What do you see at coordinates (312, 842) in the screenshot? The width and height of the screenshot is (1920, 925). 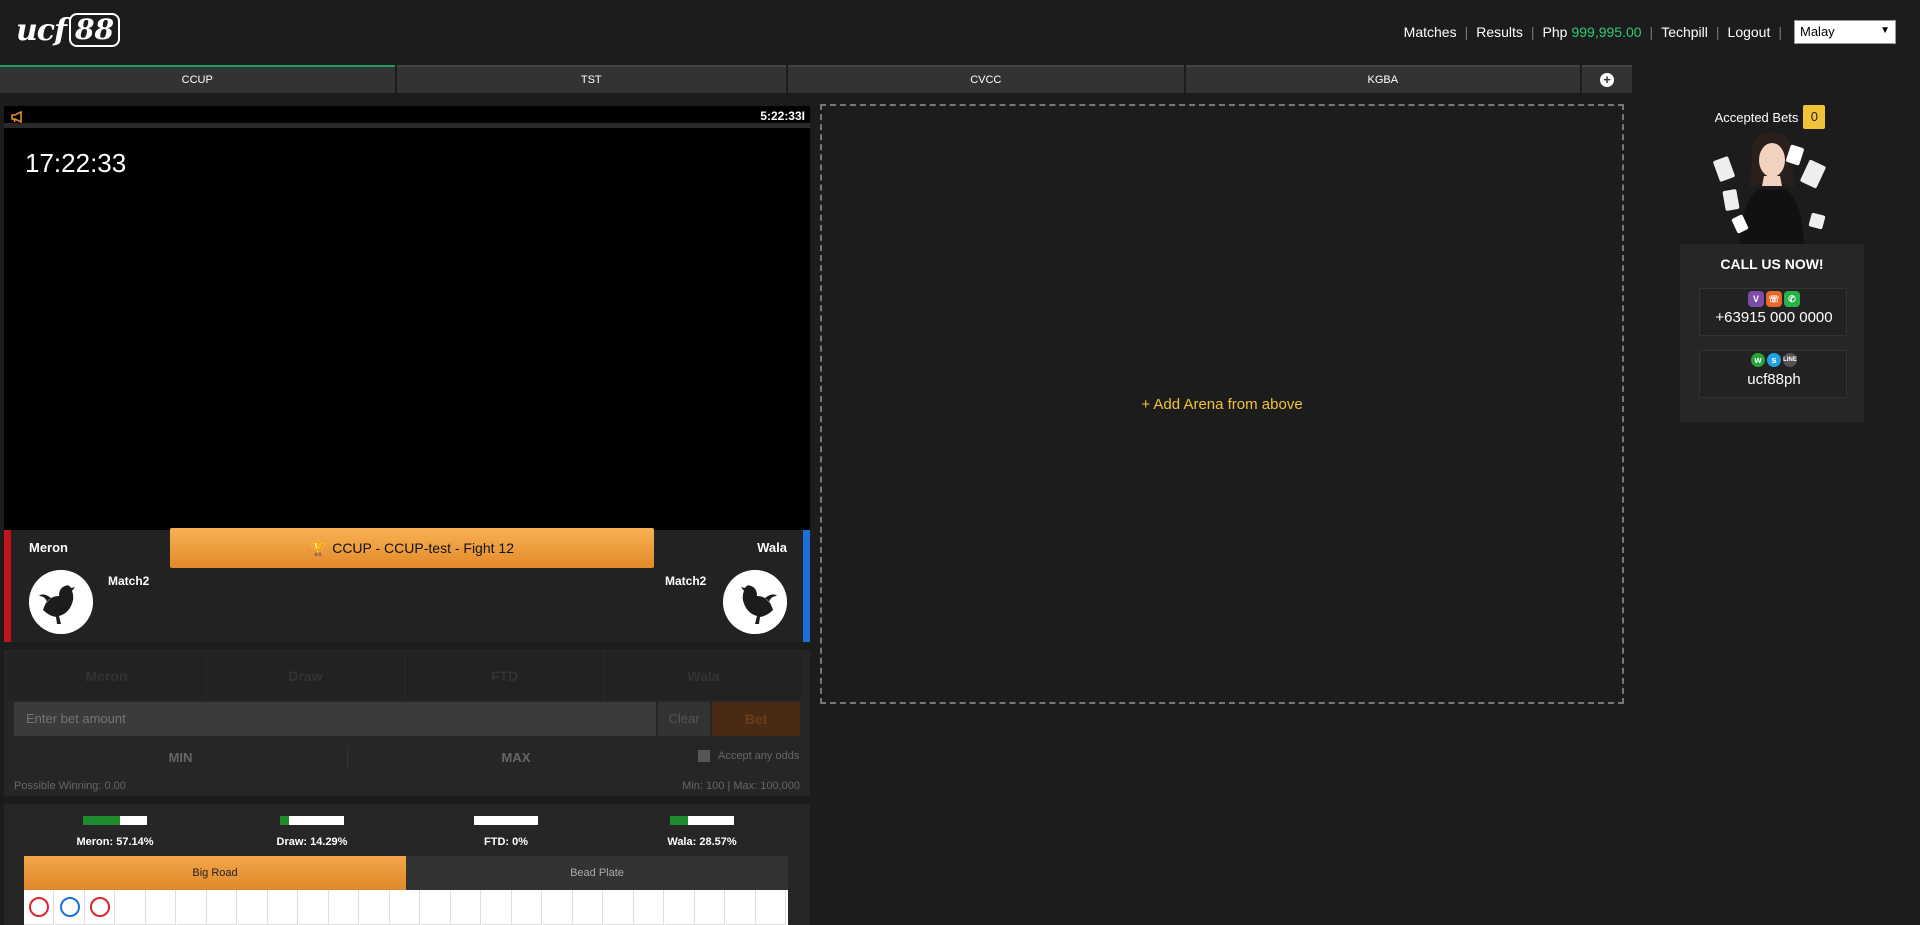 I see `stat-label: Draw: 14.29%` at bounding box center [312, 842].